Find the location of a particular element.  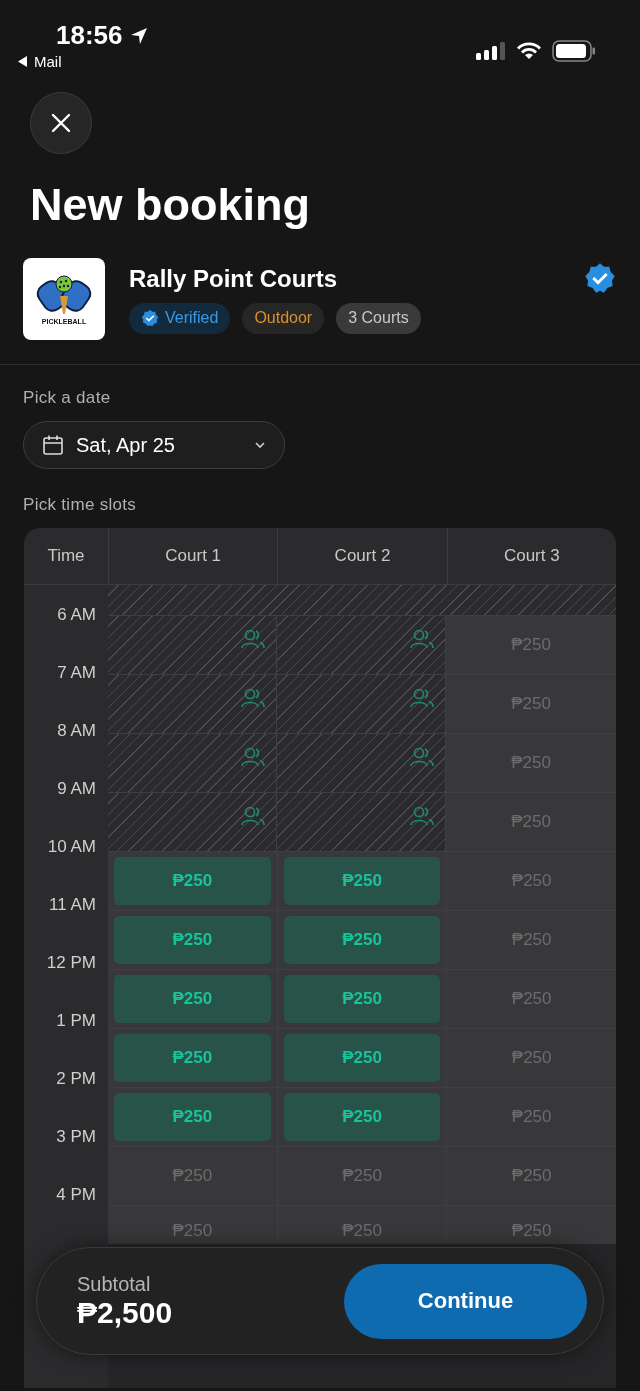

time-label: 1 PM is located at coordinates (76, 1021).